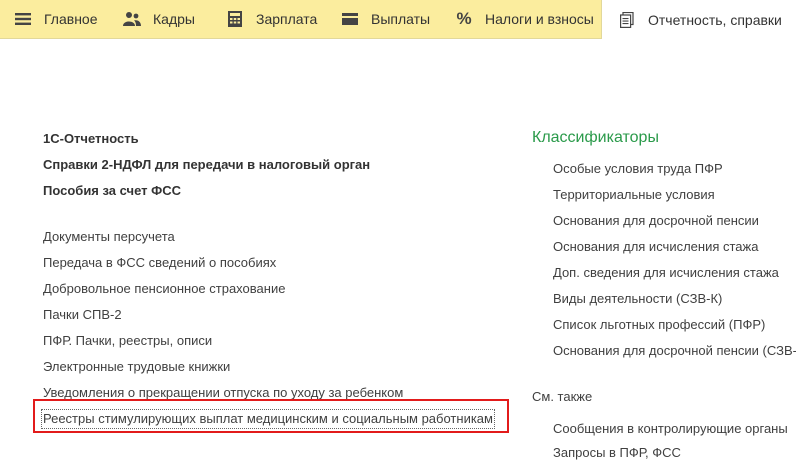 Image resolution: width=796 pixels, height=461 pixels. Describe the element at coordinates (91, 139) in the screenshot. I see `link-1c-reporting: 1С-Отчетность` at that location.